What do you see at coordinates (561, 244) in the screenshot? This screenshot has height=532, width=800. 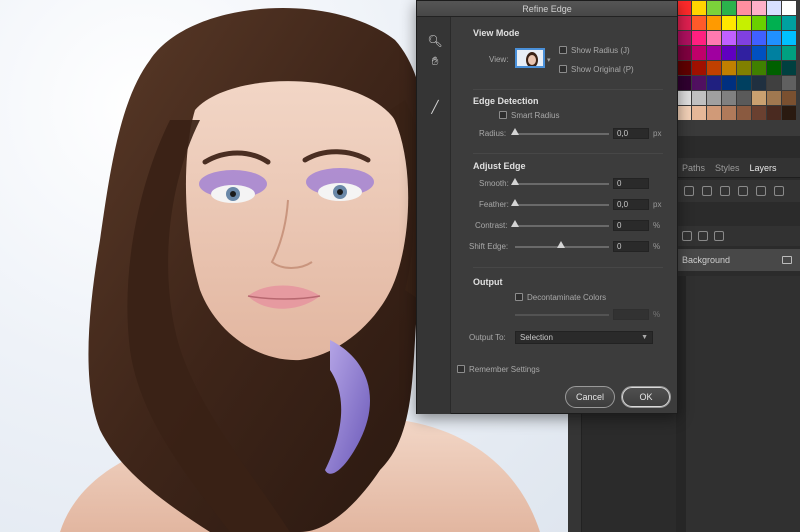 I see `shift-edge-slider-knob` at bounding box center [561, 244].